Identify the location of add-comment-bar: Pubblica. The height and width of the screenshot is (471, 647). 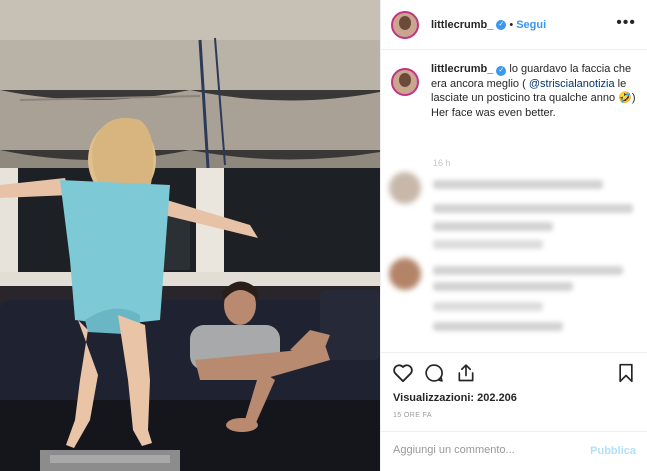
(514, 451).